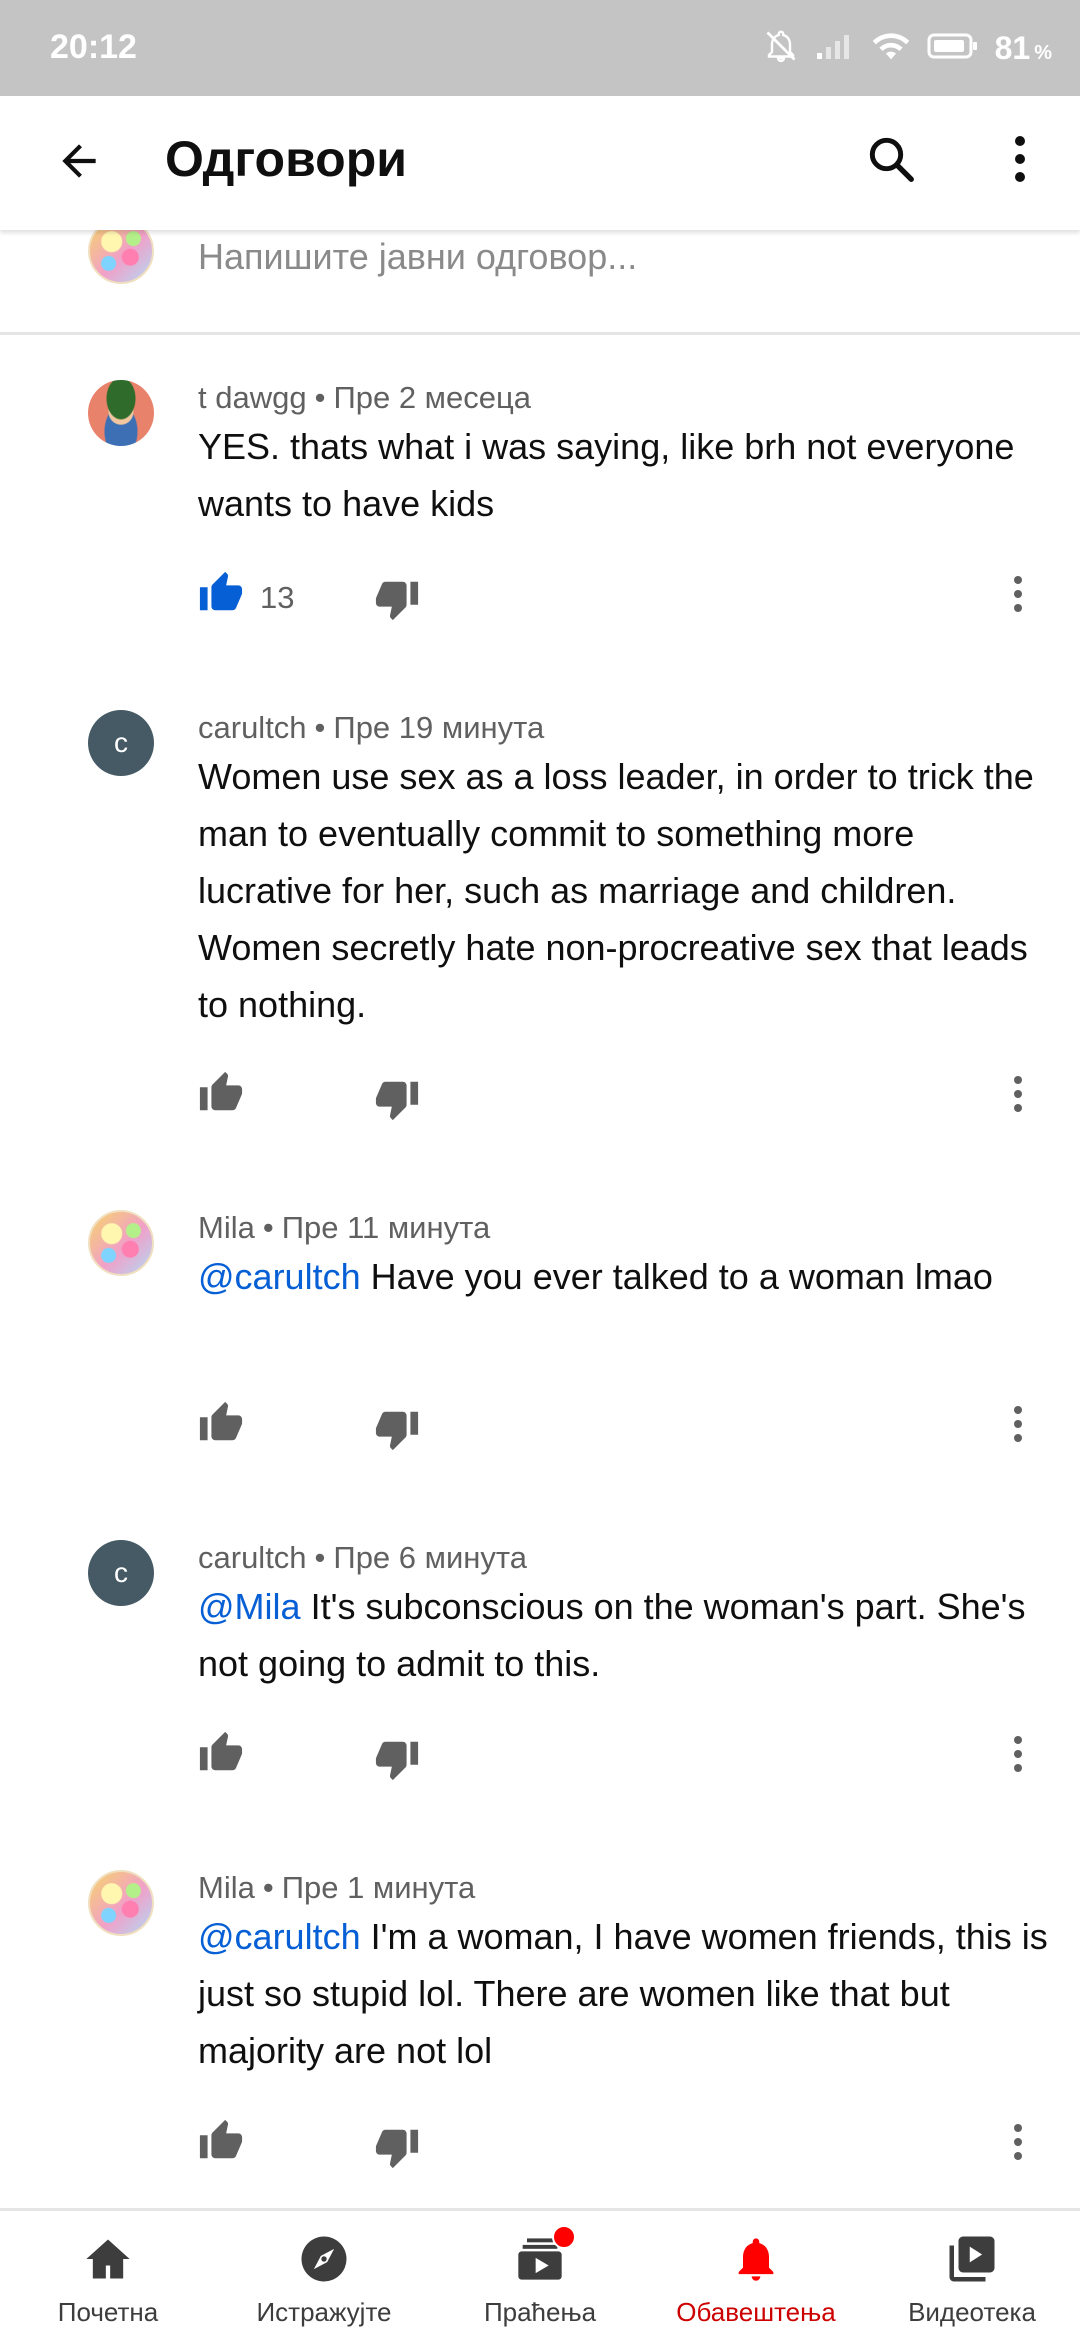 This screenshot has width=1080, height=2343. I want to click on status-icons: 81%, so click(907, 48).